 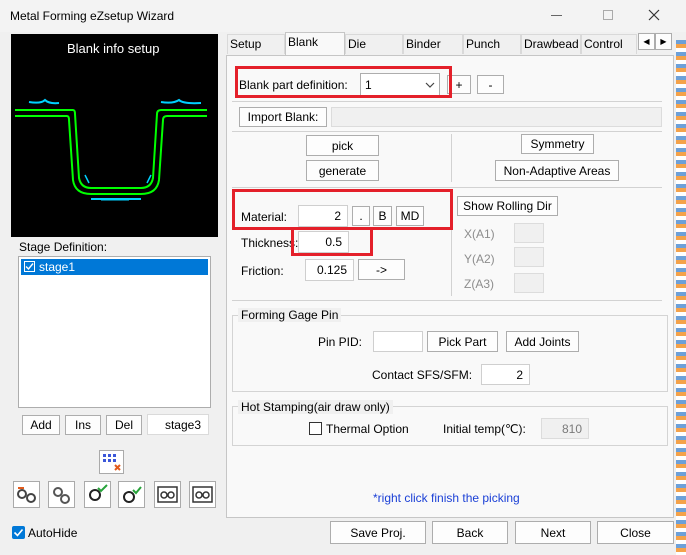 What do you see at coordinates (462, 341) in the screenshot?
I see `pick-part-button: Pick Part` at bounding box center [462, 341].